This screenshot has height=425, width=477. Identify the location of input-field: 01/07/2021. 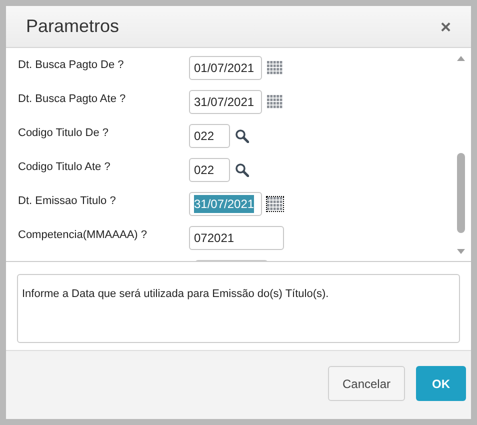
(225, 68).